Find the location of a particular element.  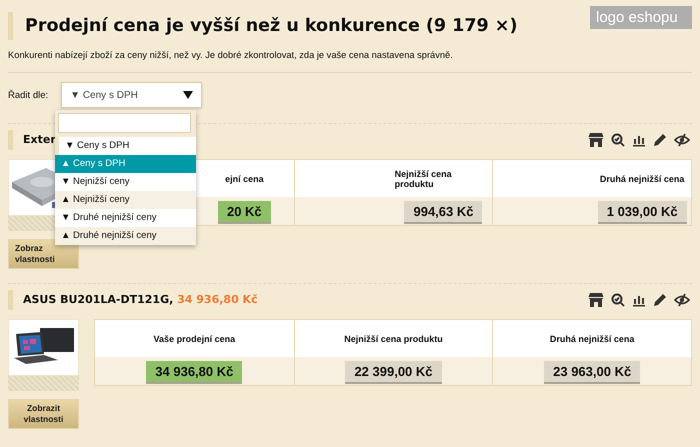

sort-select: ▼ Ceny s DPH is located at coordinates (131, 95).